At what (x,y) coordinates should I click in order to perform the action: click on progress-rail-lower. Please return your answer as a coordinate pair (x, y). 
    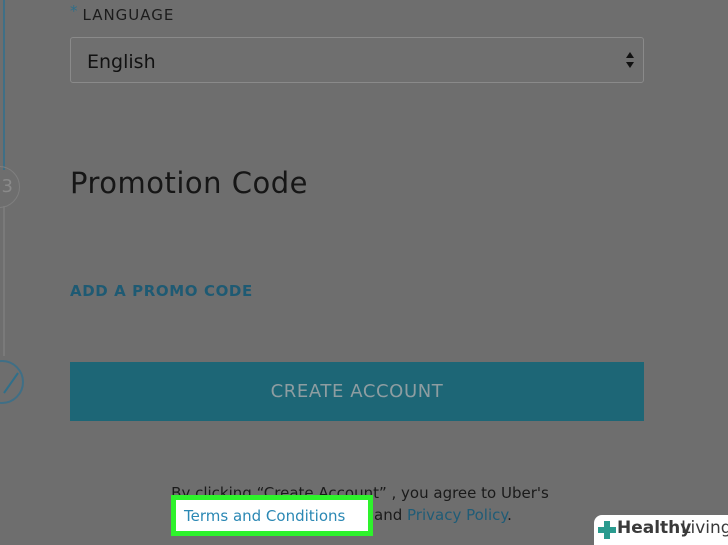
    Looking at the image, I should click on (4, 281).